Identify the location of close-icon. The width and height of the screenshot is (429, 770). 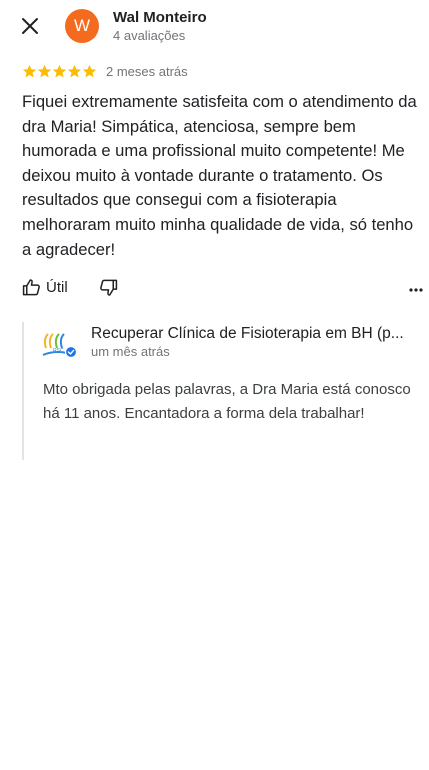
(30, 26).